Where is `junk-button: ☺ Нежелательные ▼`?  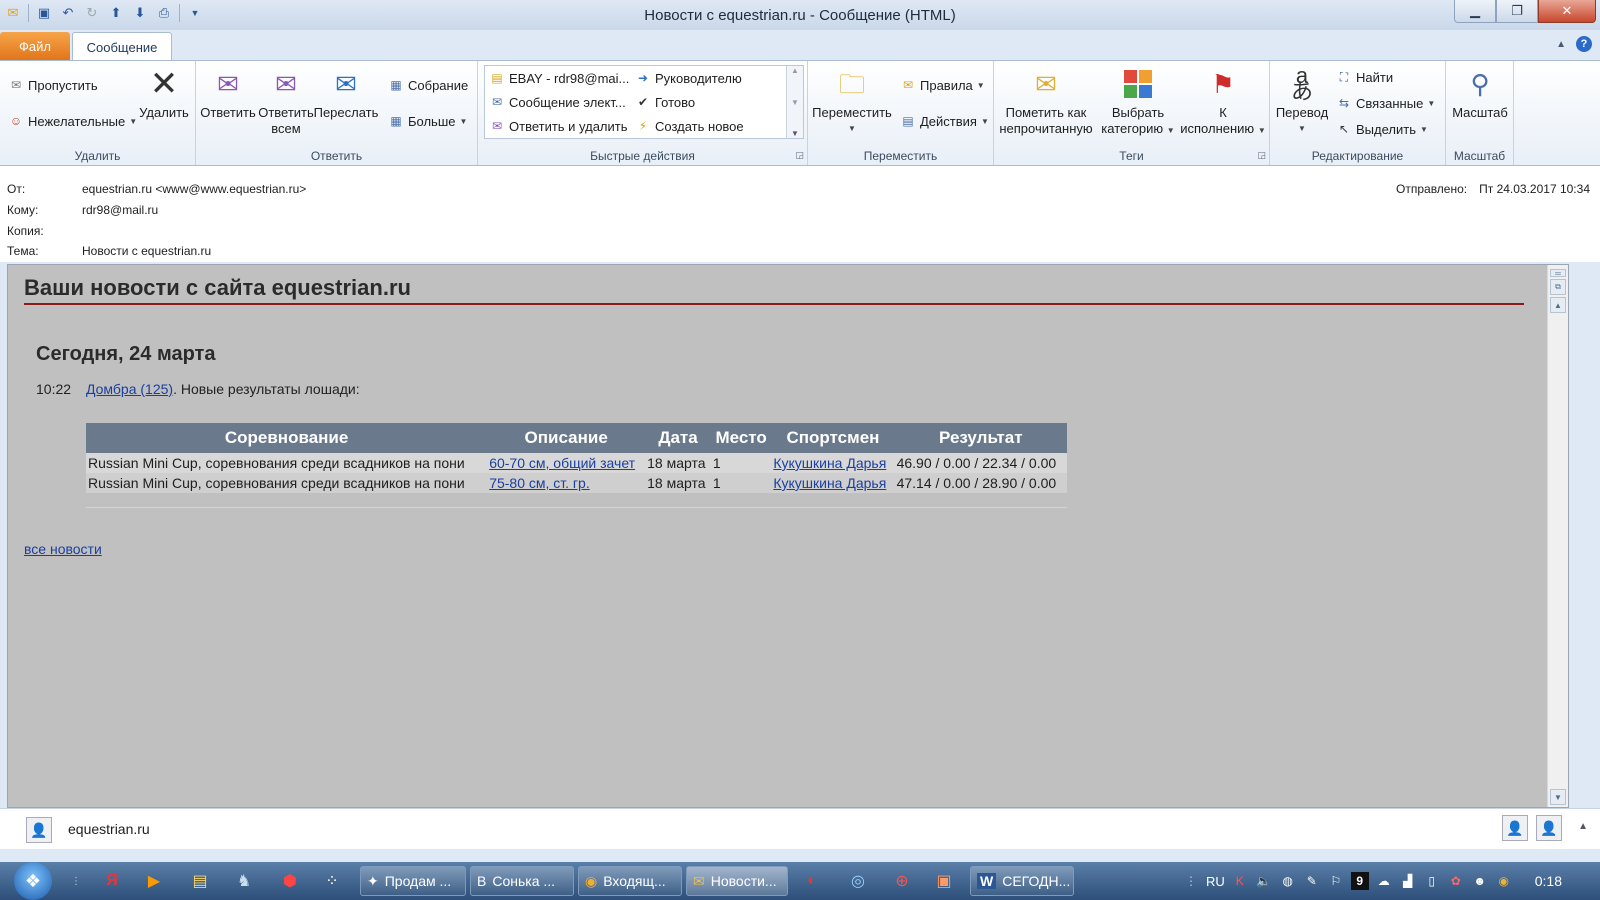
junk-button: ☺ Нежелательные ▼ is located at coordinates (72, 121).